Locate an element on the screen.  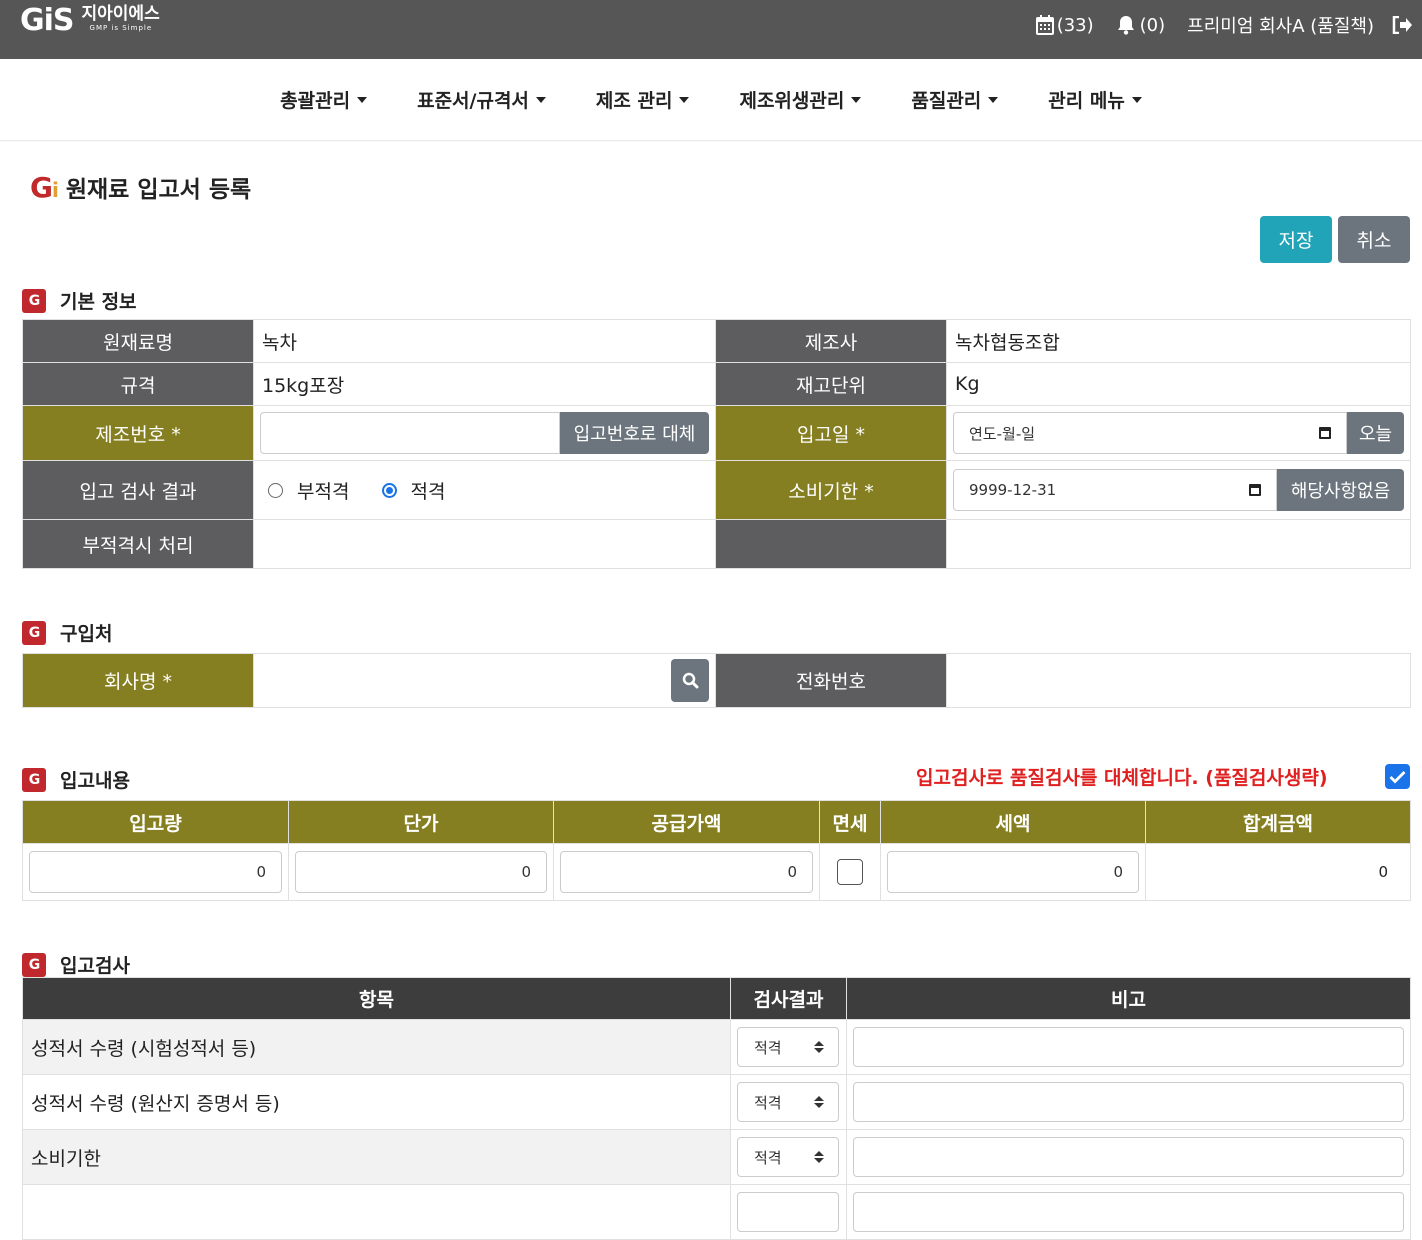
calendar-link: (33) is located at coordinates (1064, 25).